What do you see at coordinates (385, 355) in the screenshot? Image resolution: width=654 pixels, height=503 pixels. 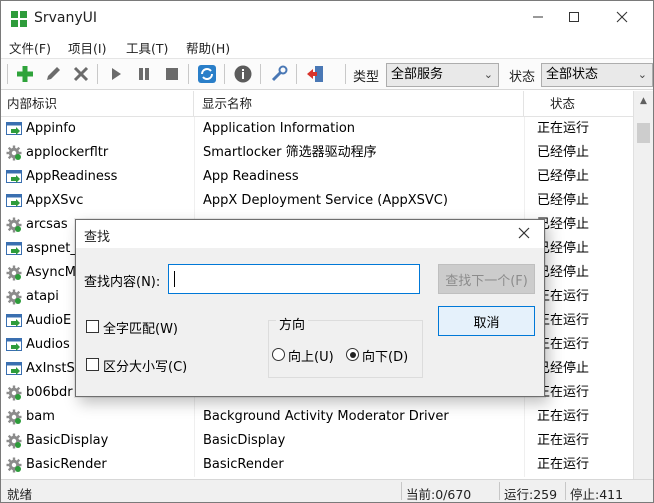 I see `direction-down-label: 向下(D)` at bounding box center [385, 355].